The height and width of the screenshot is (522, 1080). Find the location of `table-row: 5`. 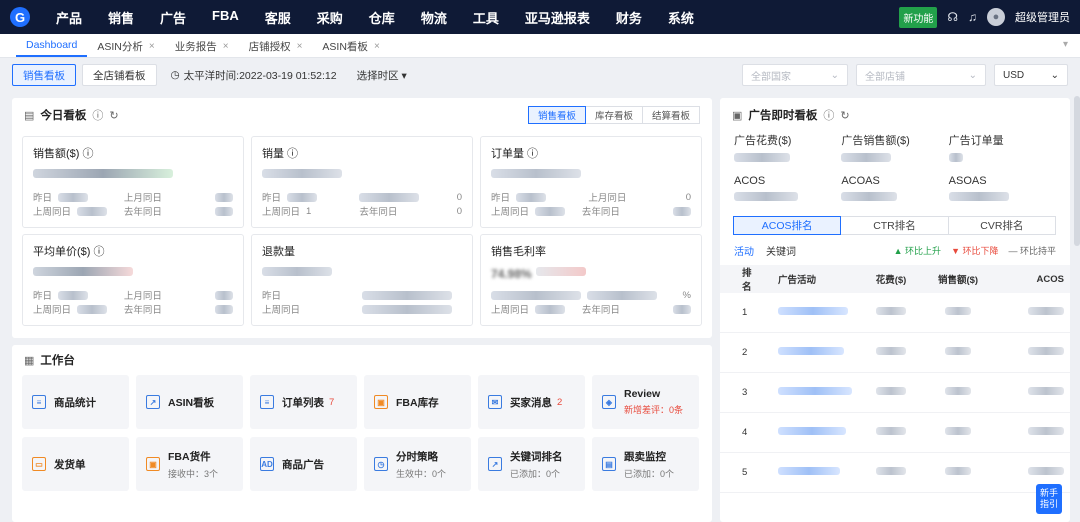

table-row: 5 is located at coordinates (895, 473).